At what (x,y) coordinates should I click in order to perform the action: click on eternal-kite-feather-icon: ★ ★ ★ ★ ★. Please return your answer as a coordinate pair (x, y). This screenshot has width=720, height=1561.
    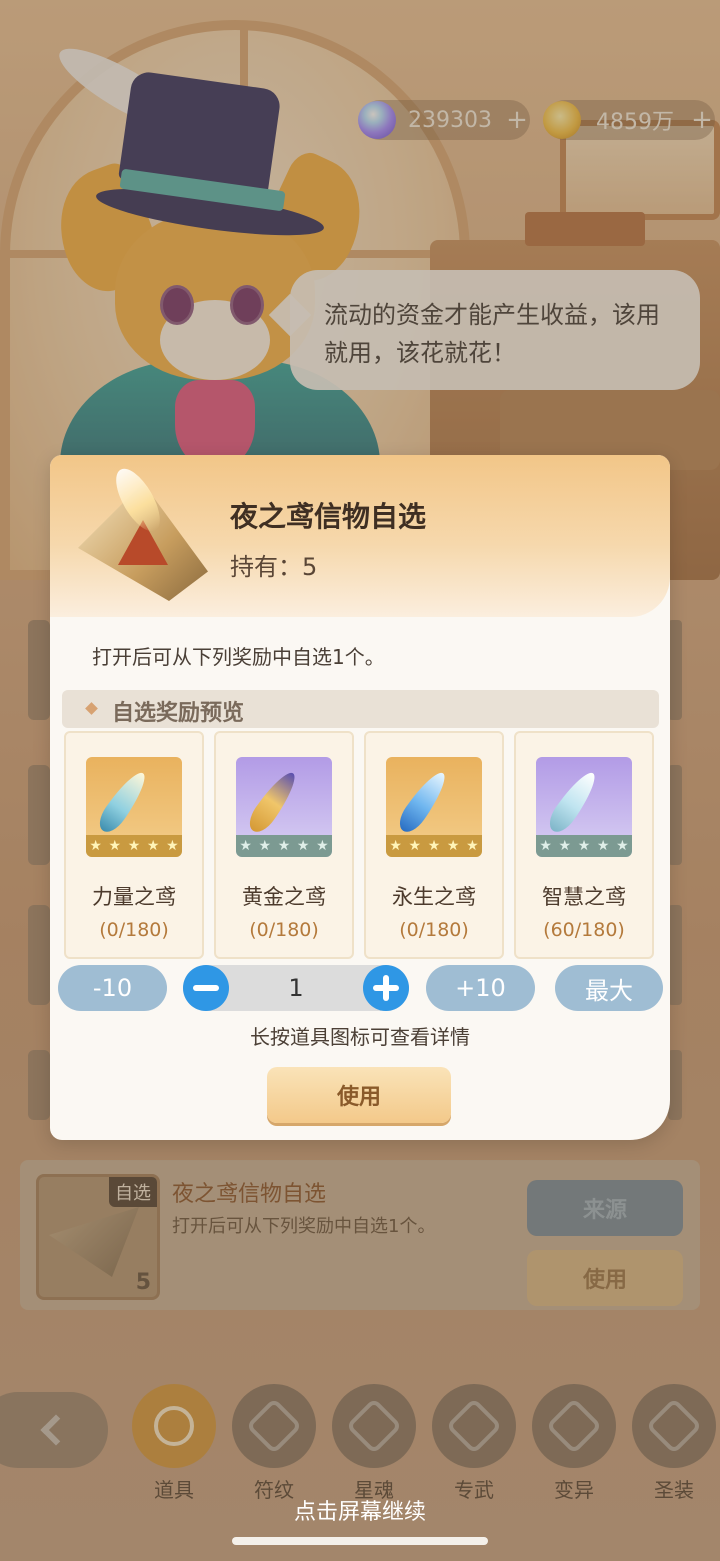
    Looking at the image, I should click on (434, 807).